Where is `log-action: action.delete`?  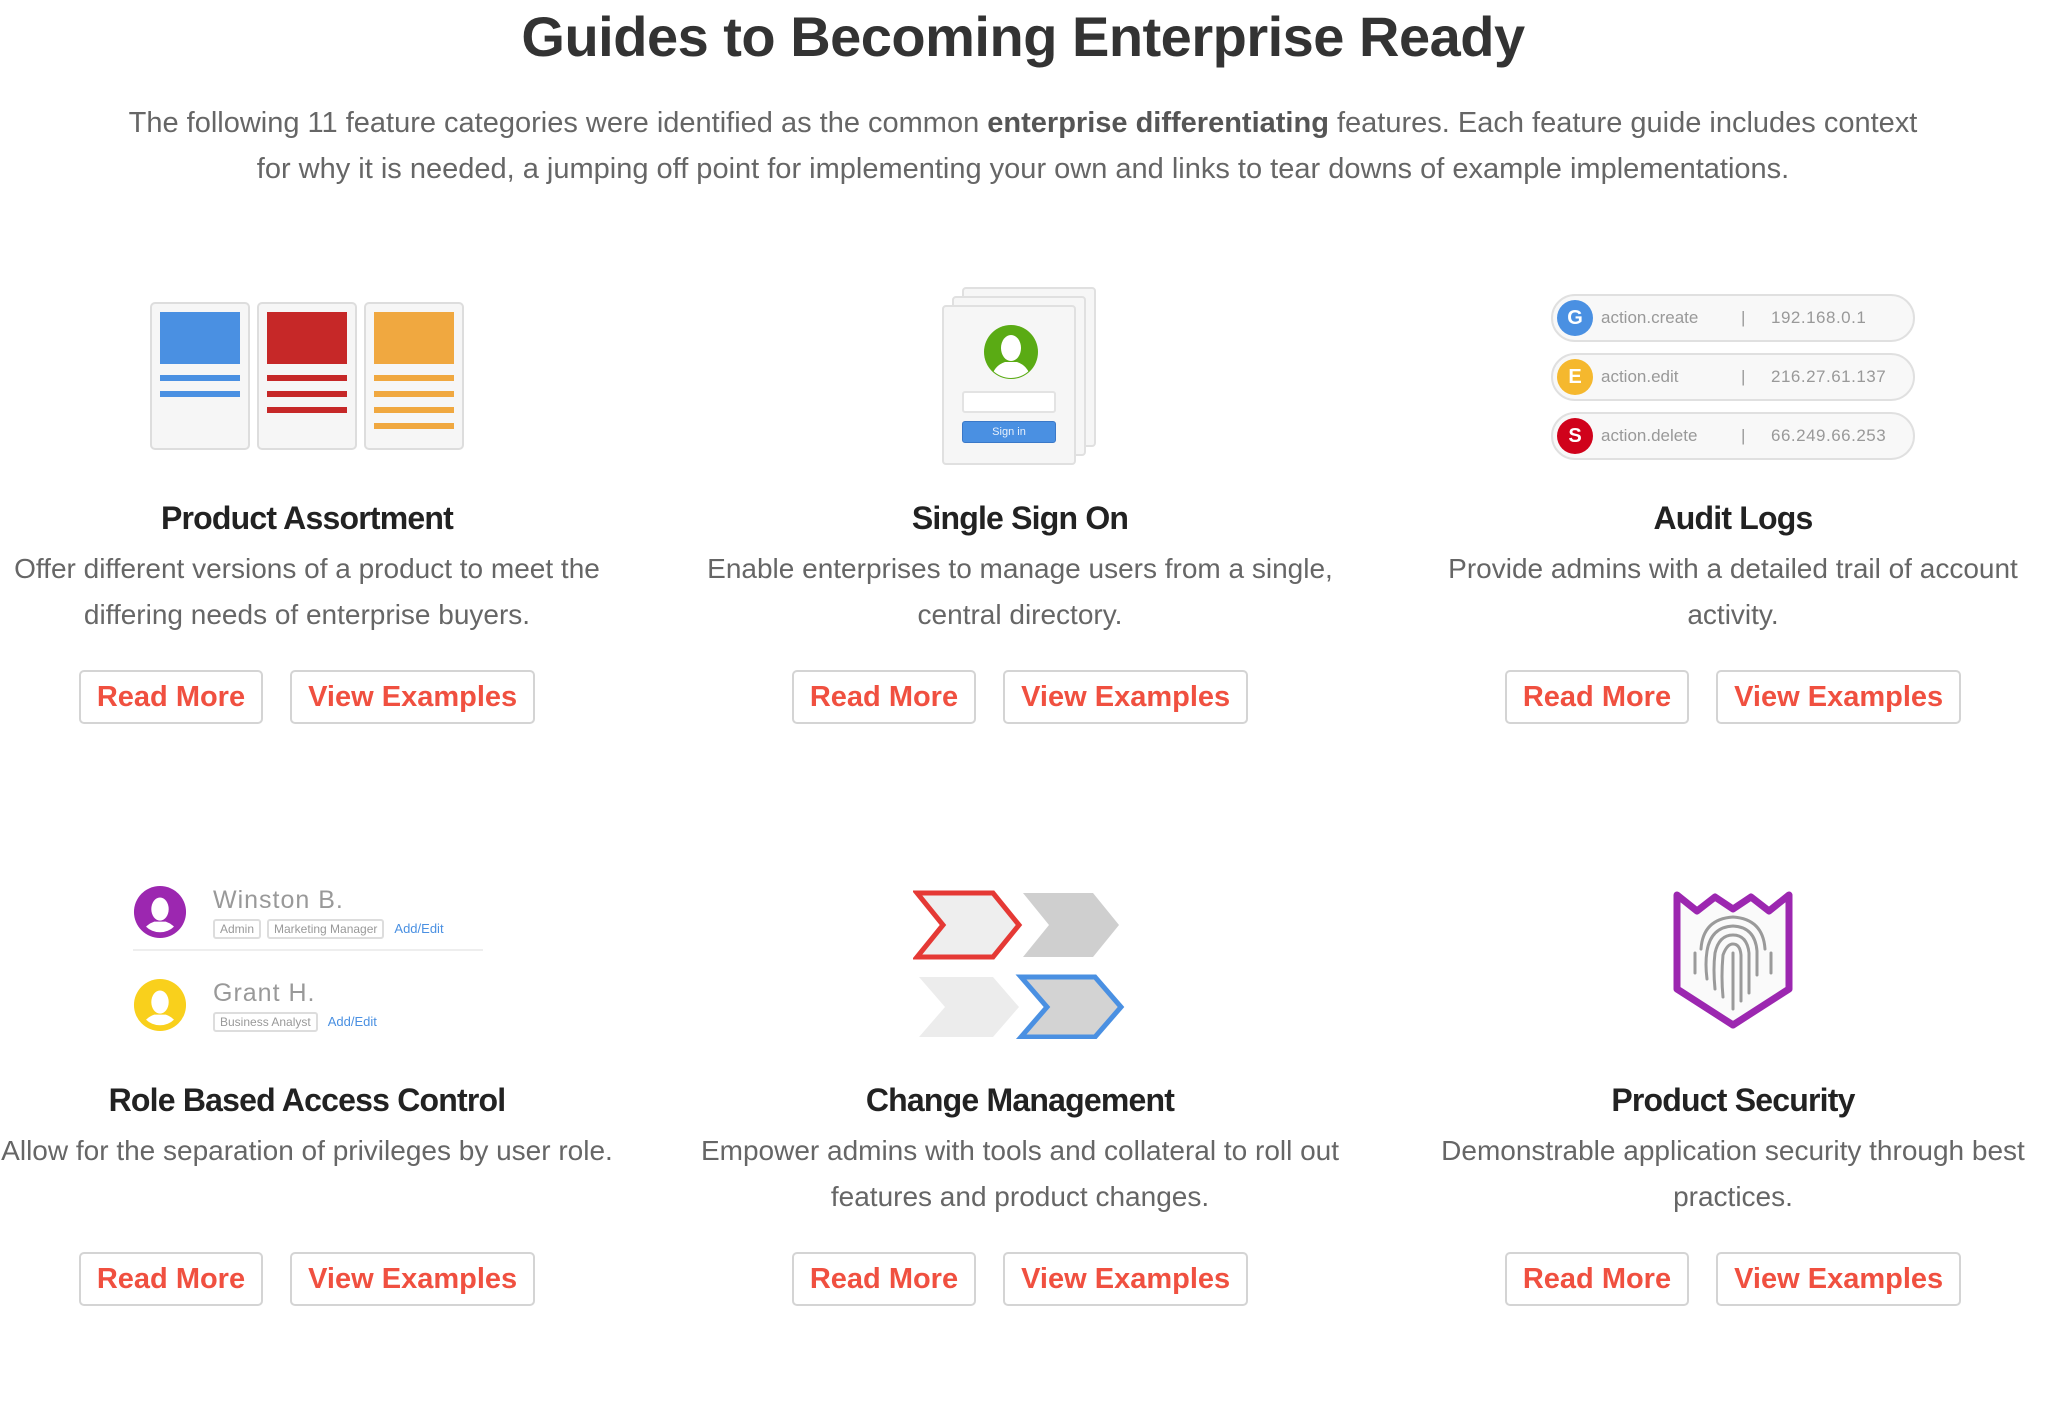
log-action: action.delete is located at coordinates (1649, 435).